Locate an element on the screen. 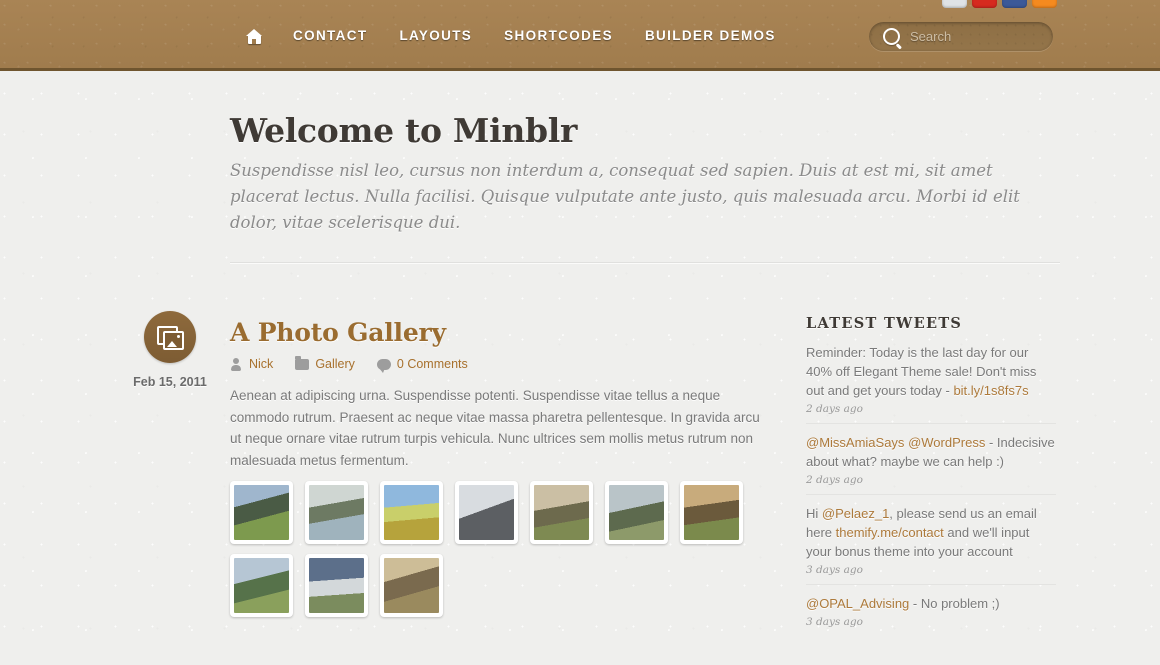  thumb-person-on-bench is located at coordinates (636, 512).